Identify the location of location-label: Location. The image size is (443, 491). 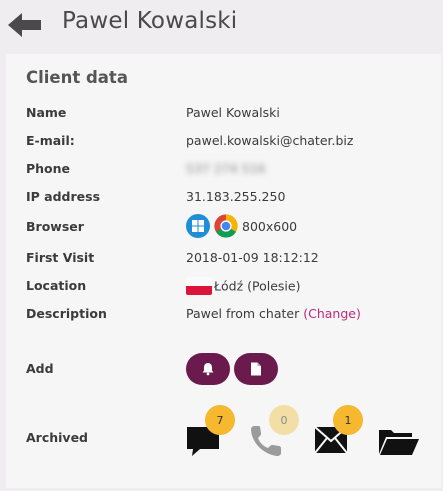
(56, 285).